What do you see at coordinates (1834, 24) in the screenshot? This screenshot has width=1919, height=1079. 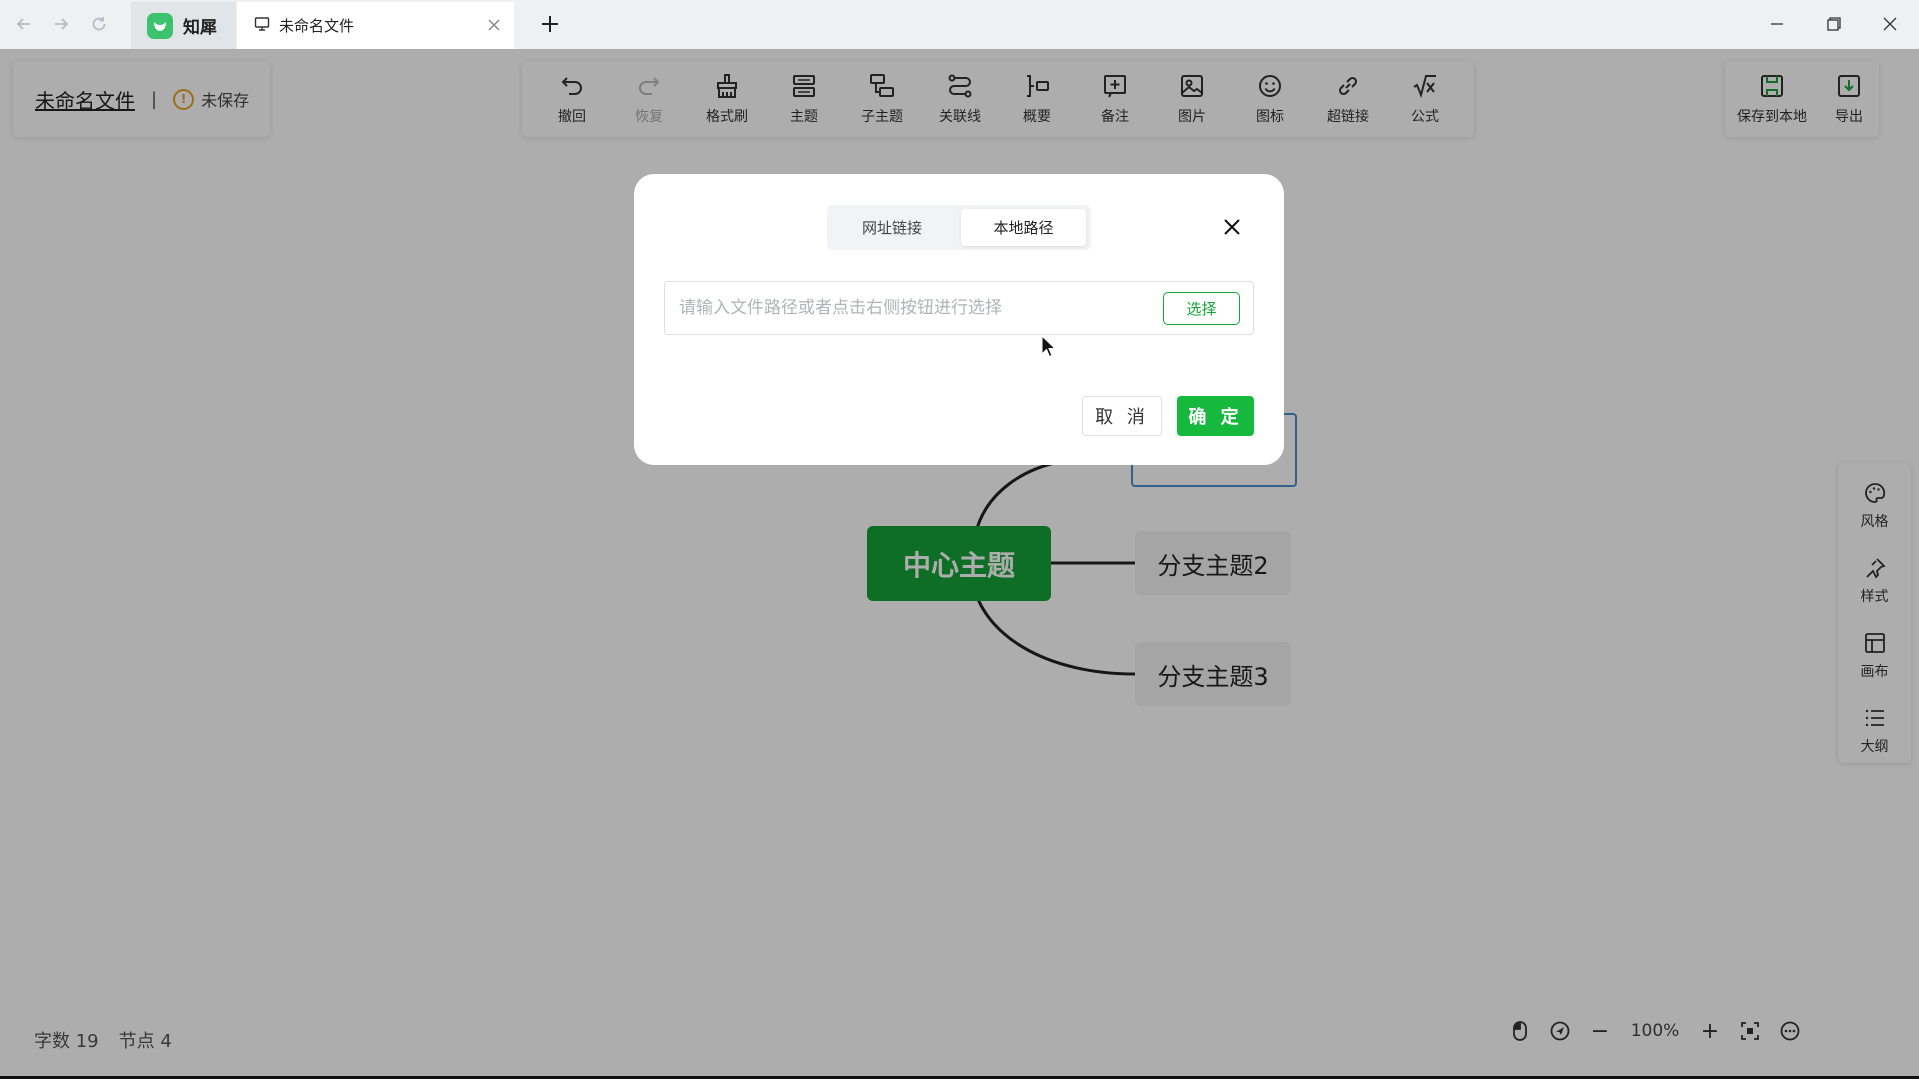 I see `restore-icon` at bounding box center [1834, 24].